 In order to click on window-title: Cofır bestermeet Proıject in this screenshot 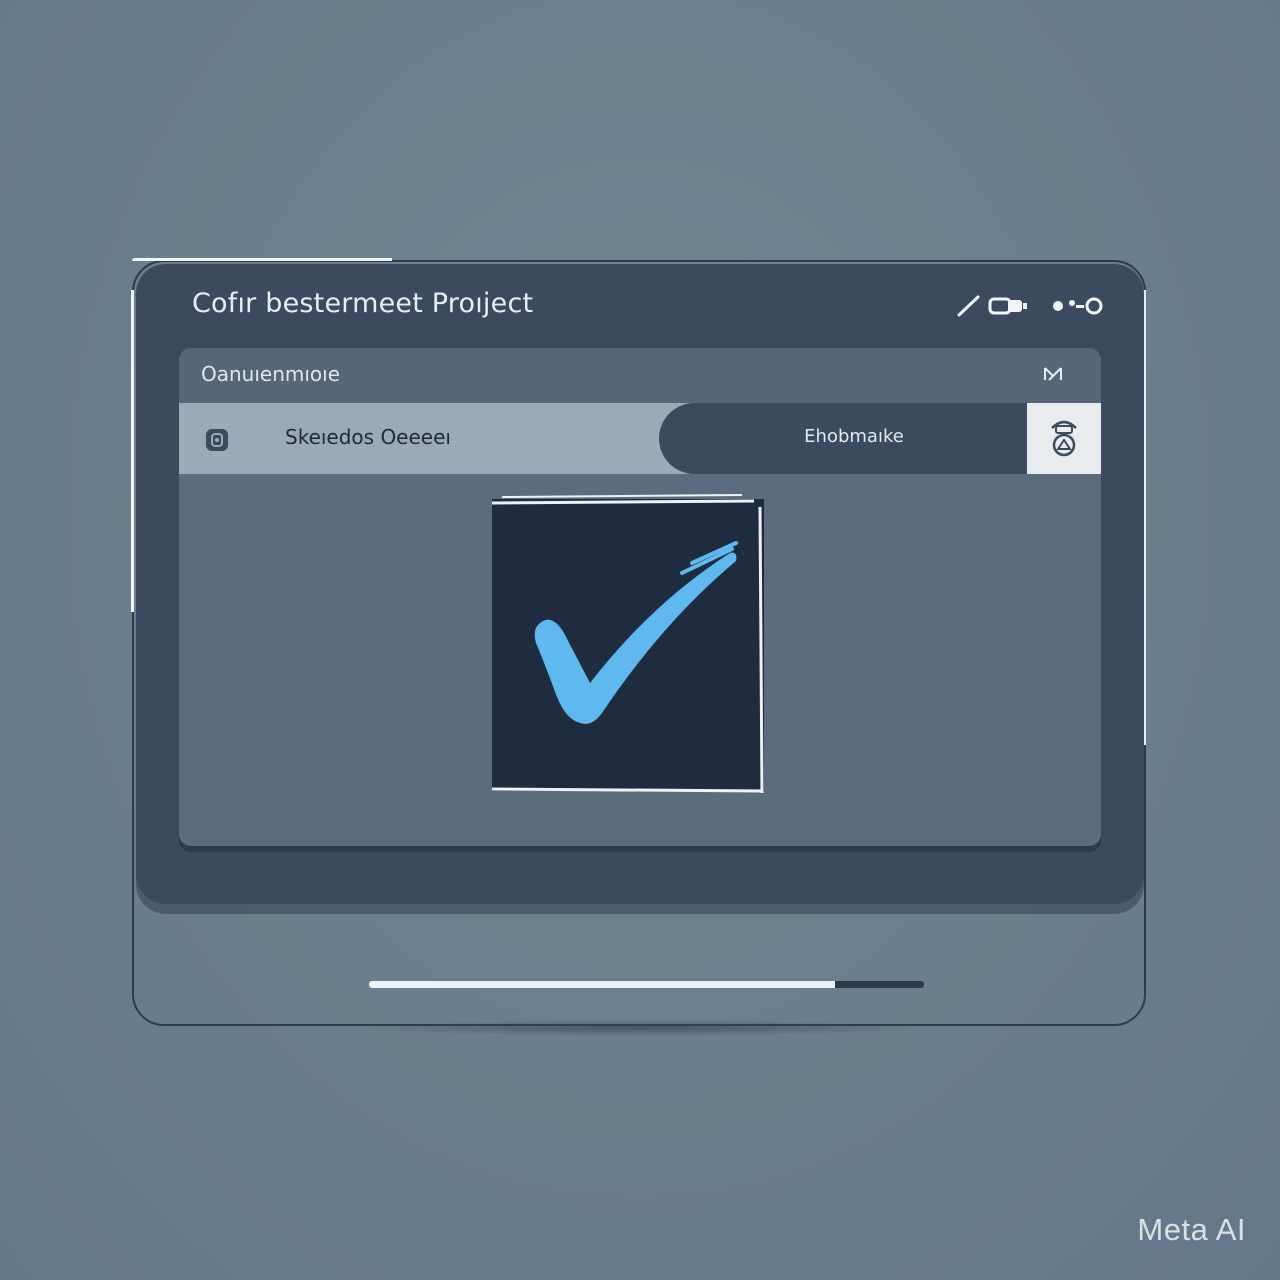, I will do `click(363, 303)`.